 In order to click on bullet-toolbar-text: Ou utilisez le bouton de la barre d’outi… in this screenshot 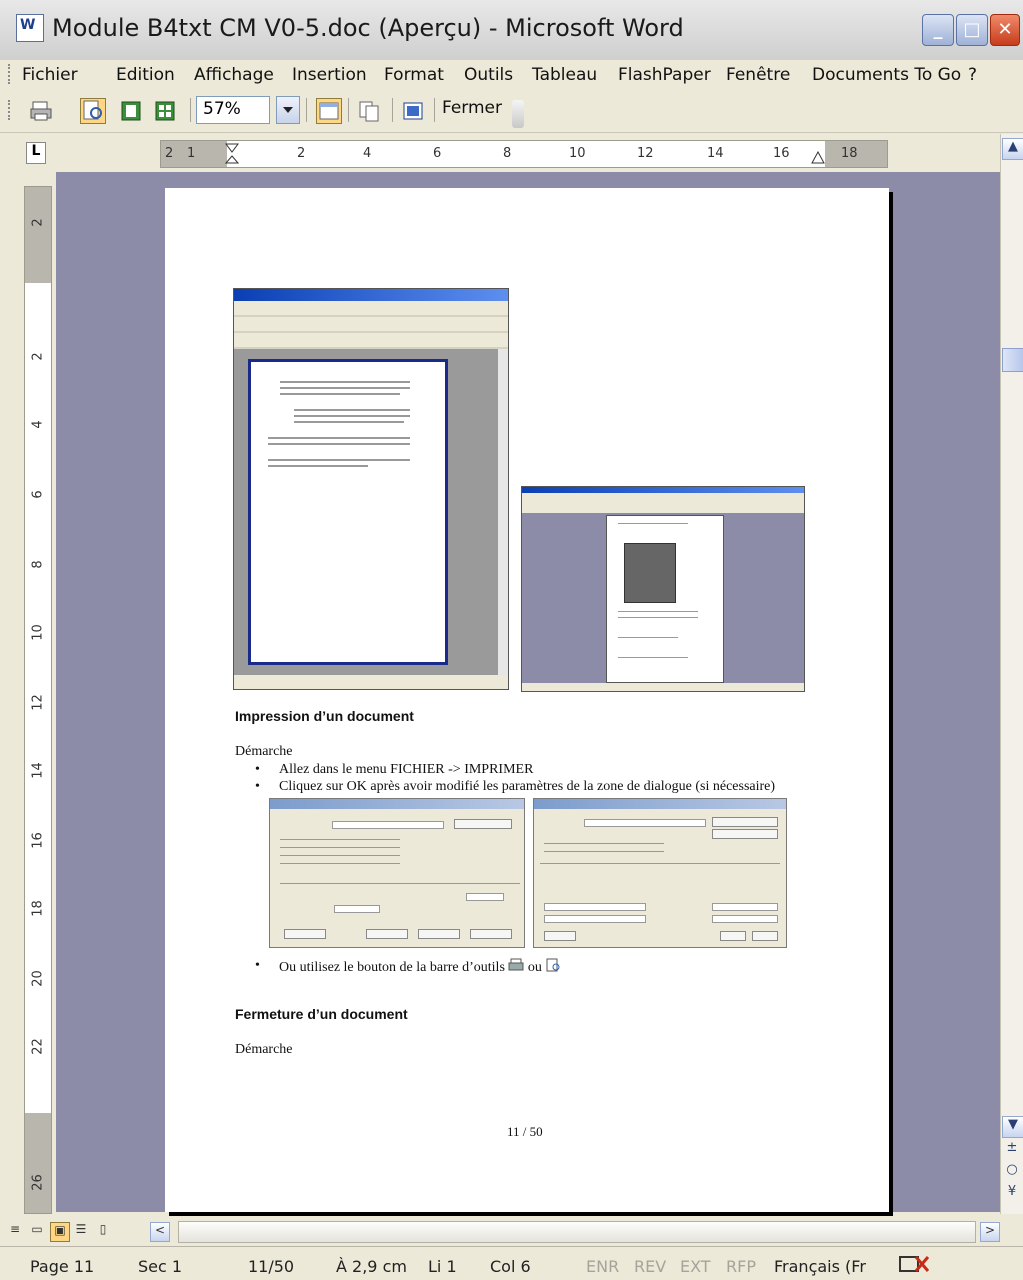, I will do `click(392, 967)`.